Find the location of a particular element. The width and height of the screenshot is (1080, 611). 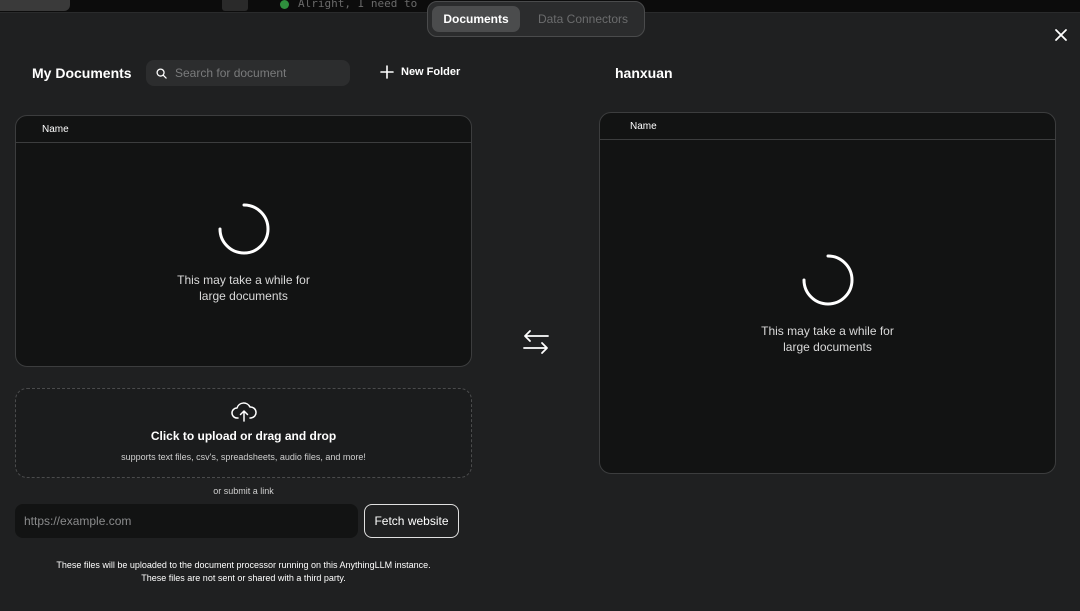

swap-arrows-icon is located at coordinates (536, 342).